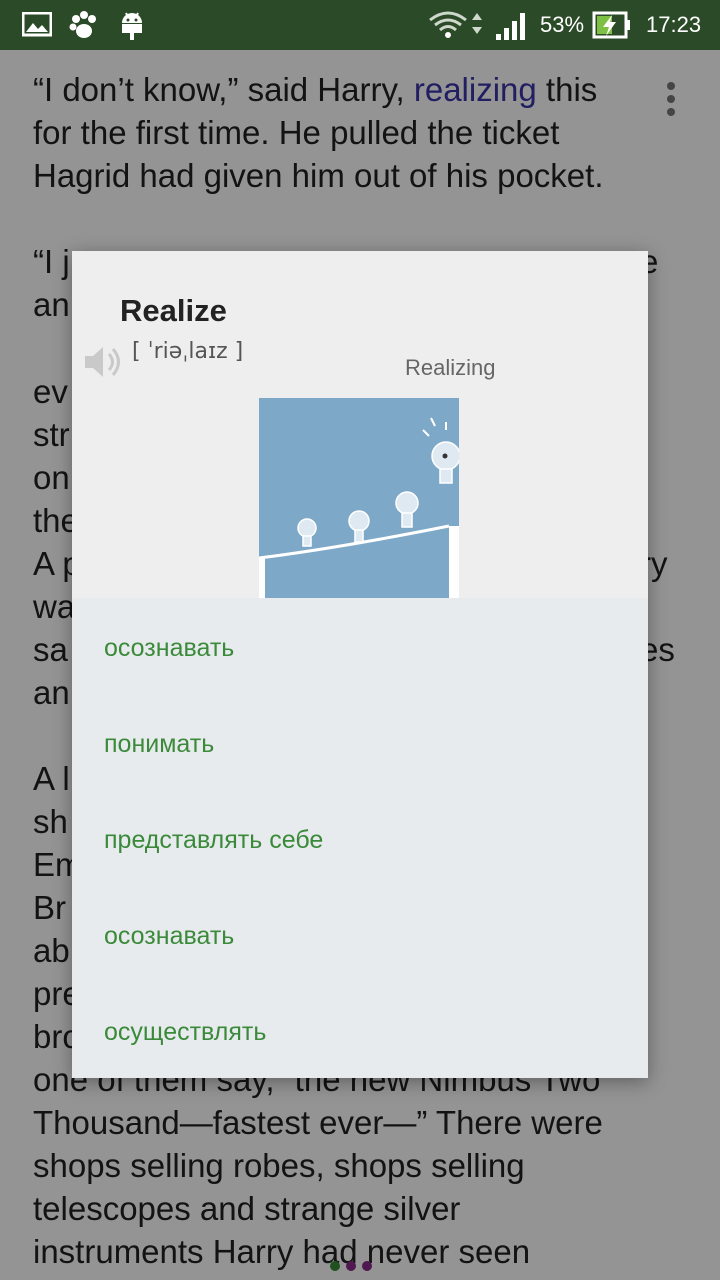 The height and width of the screenshot is (1280, 720). What do you see at coordinates (359, 507) in the screenshot?
I see `lightbulbs-illustration` at bounding box center [359, 507].